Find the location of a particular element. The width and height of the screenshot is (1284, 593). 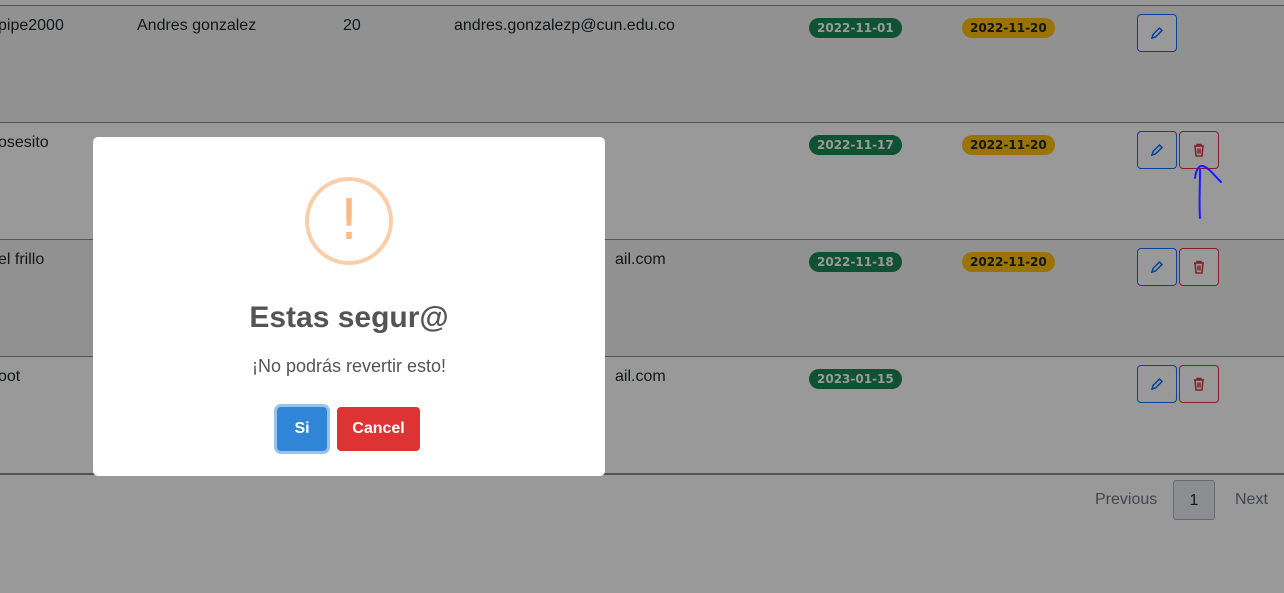

warning-icon: ! is located at coordinates (349, 221).